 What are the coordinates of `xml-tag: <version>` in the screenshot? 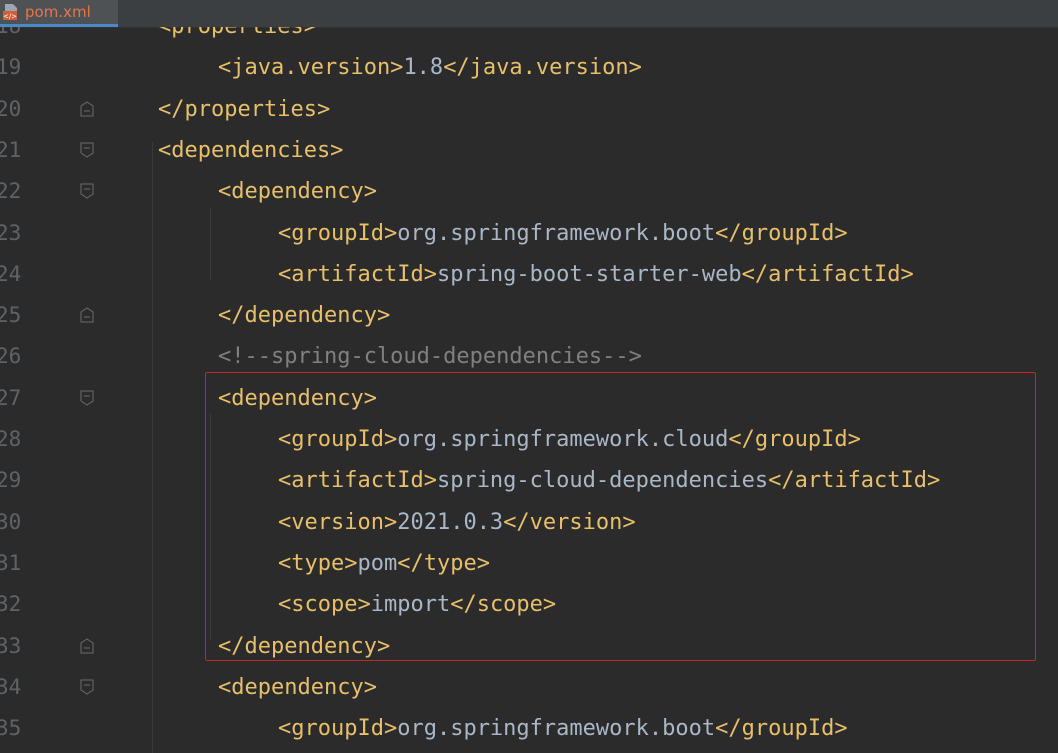 It's located at (338, 522).